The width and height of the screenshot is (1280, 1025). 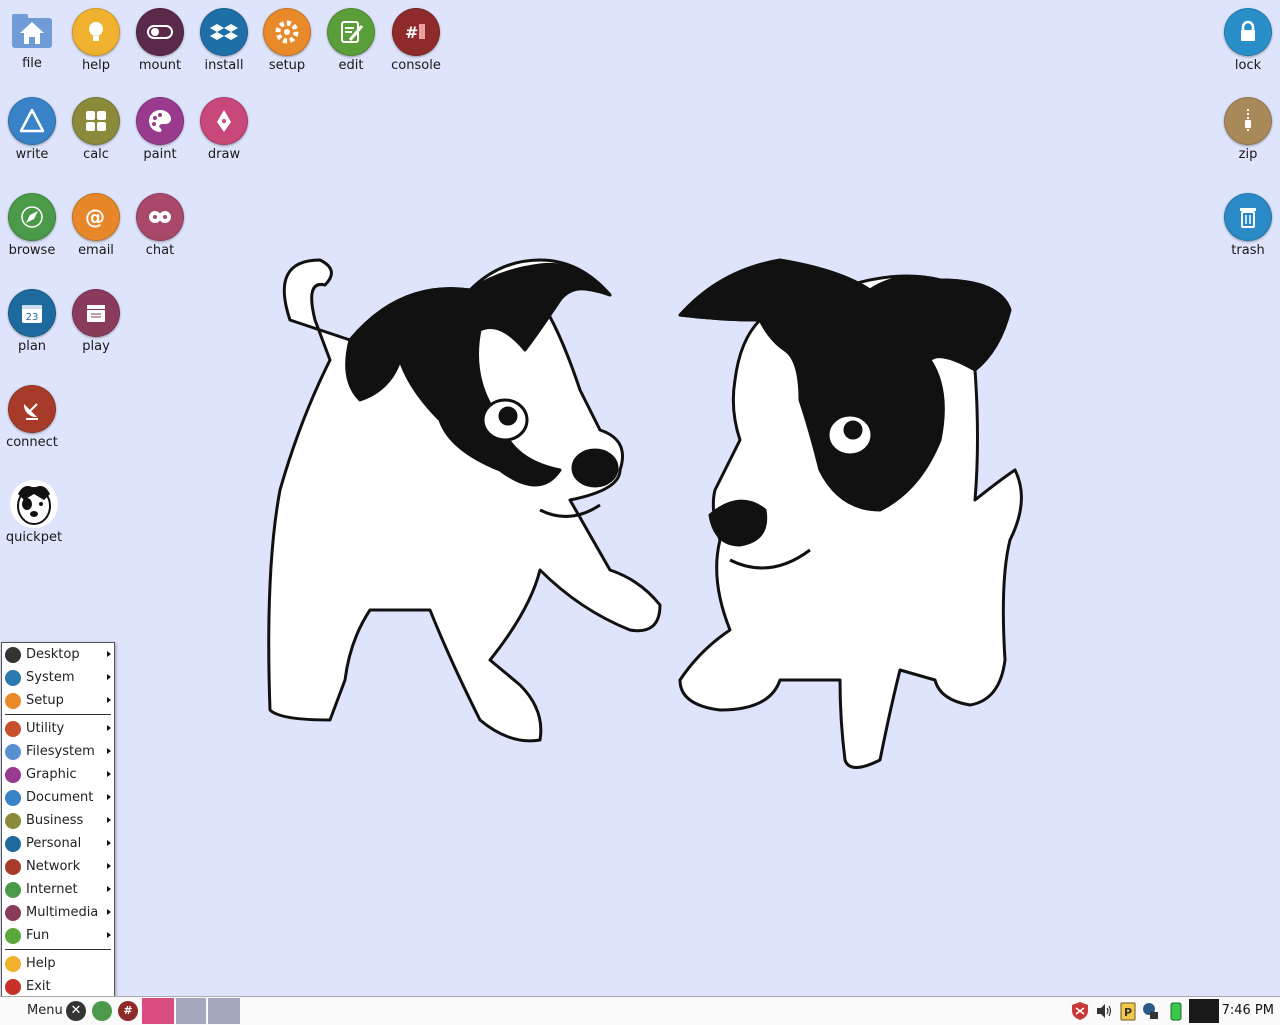 I want to click on menu-item-network: Network, so click(x=58, y=866).